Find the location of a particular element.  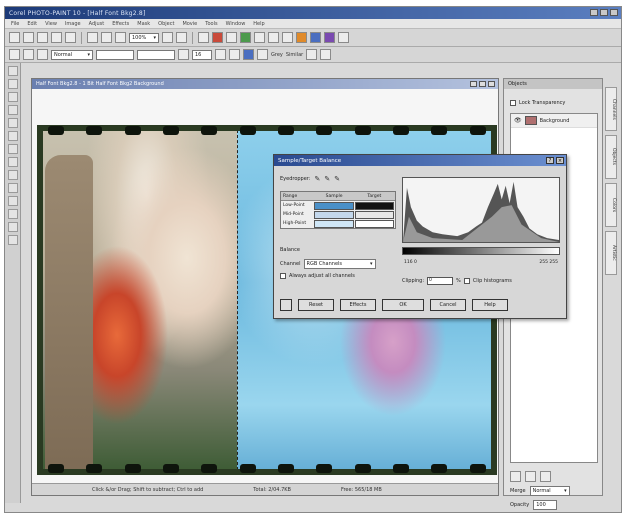

lasso-tool-icon is located at coordinates (12, 97).